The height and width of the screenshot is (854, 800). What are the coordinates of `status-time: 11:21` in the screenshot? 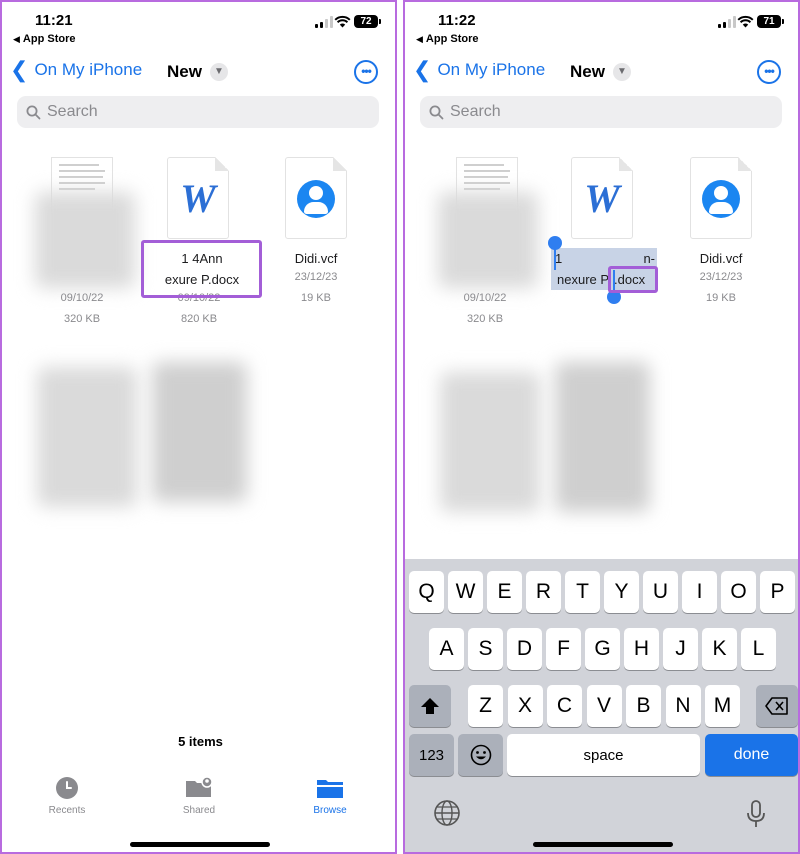 It's located at (54, 20).